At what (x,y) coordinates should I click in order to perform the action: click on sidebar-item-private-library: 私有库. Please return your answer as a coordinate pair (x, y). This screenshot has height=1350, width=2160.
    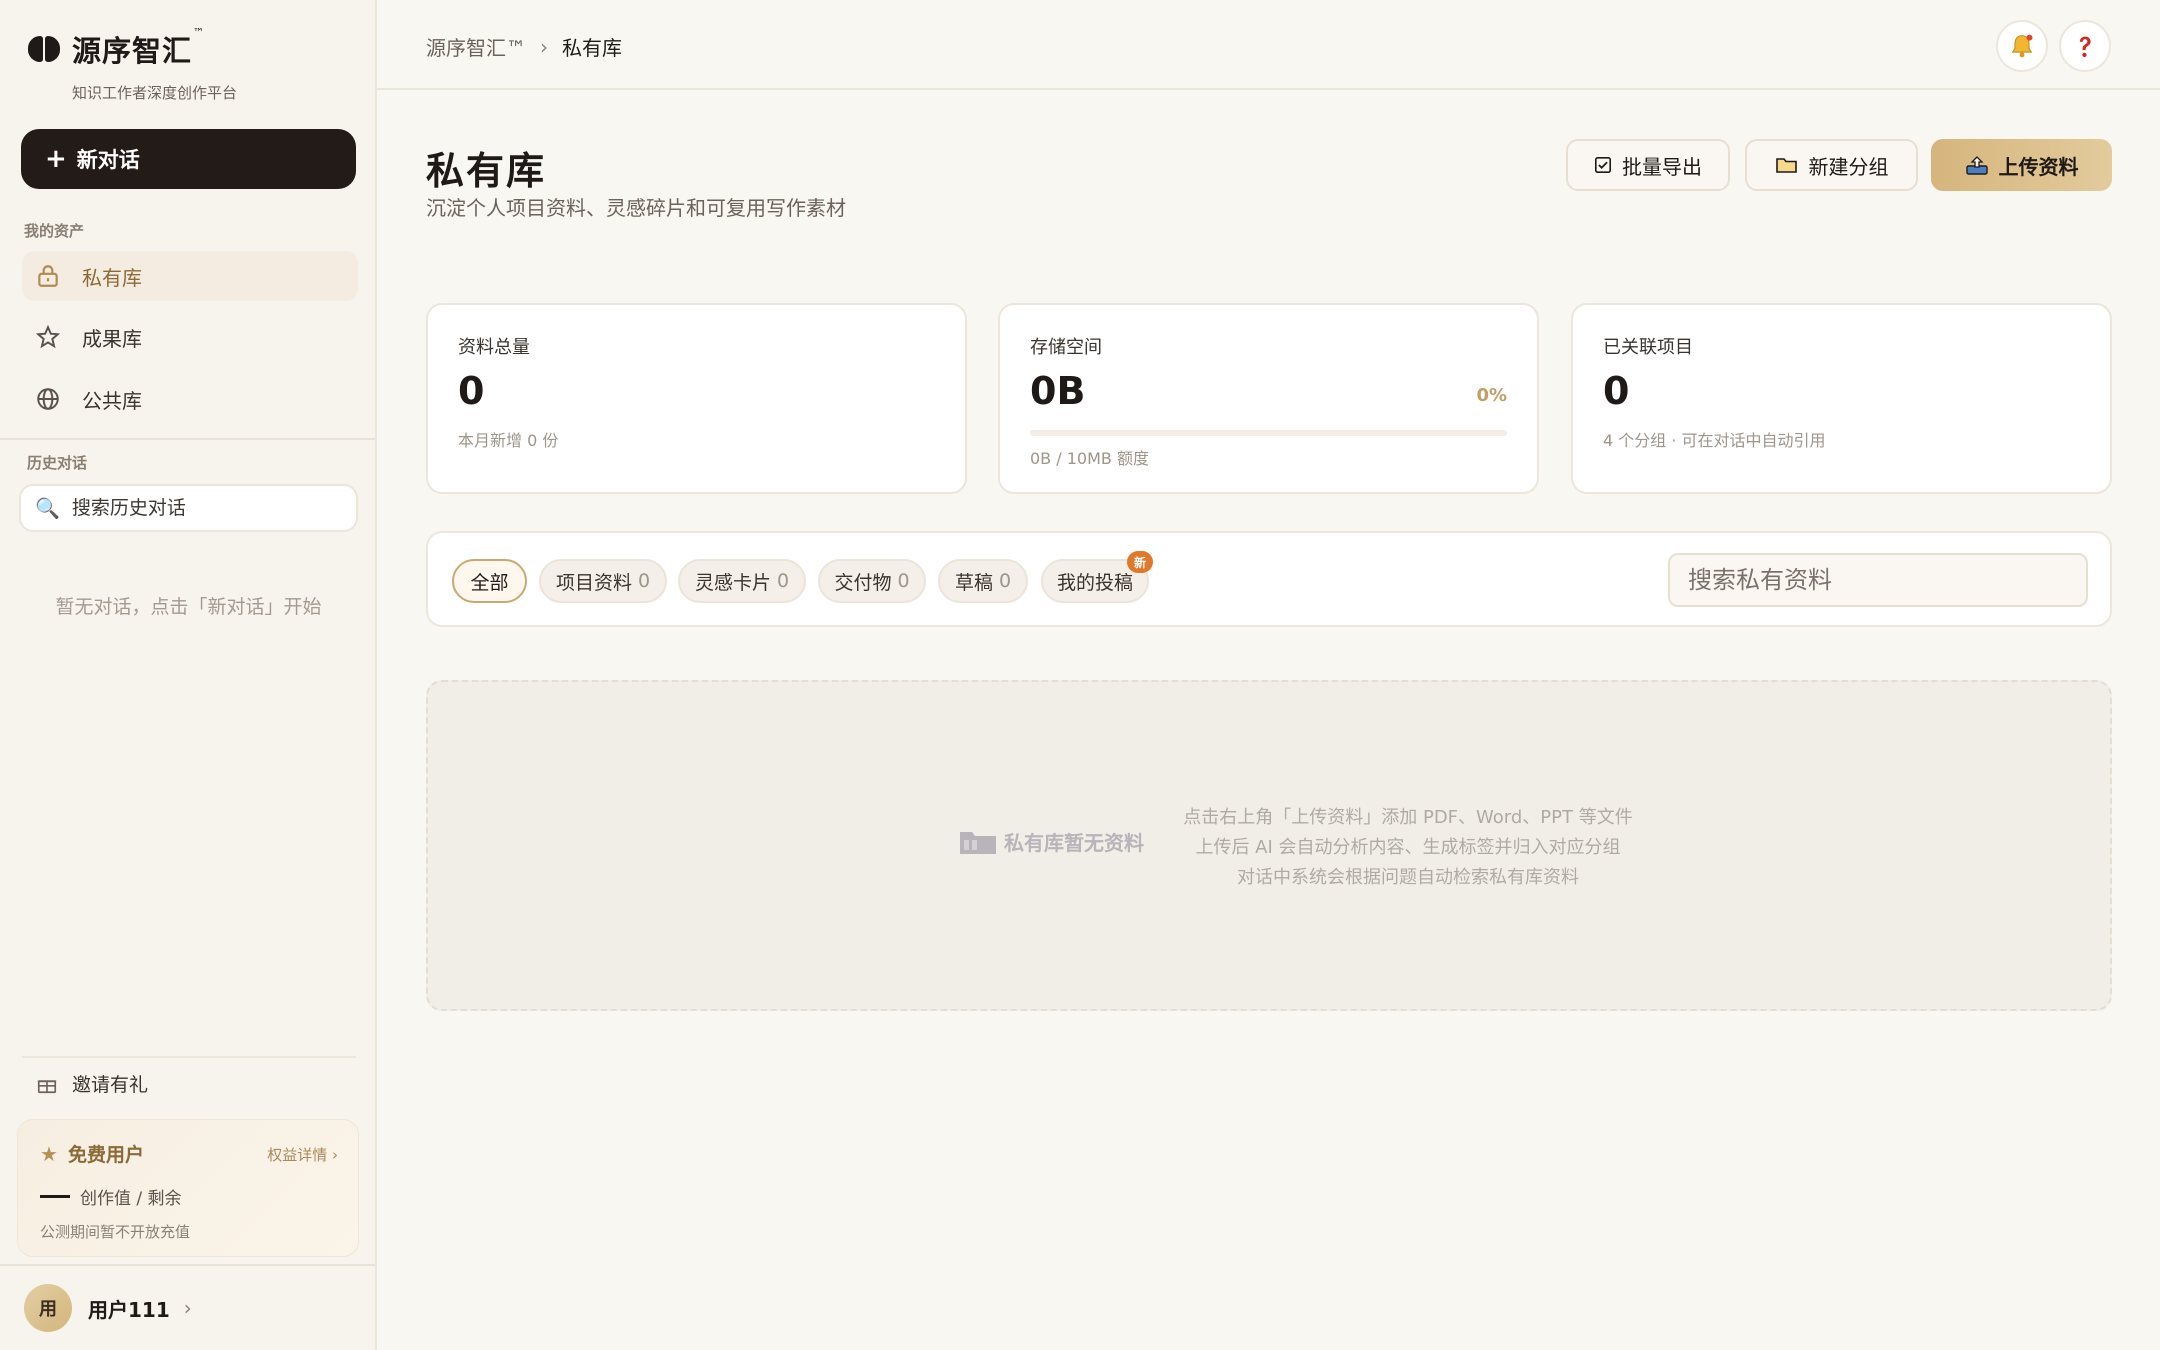
    Looking at the image, I should click on (190, 276).